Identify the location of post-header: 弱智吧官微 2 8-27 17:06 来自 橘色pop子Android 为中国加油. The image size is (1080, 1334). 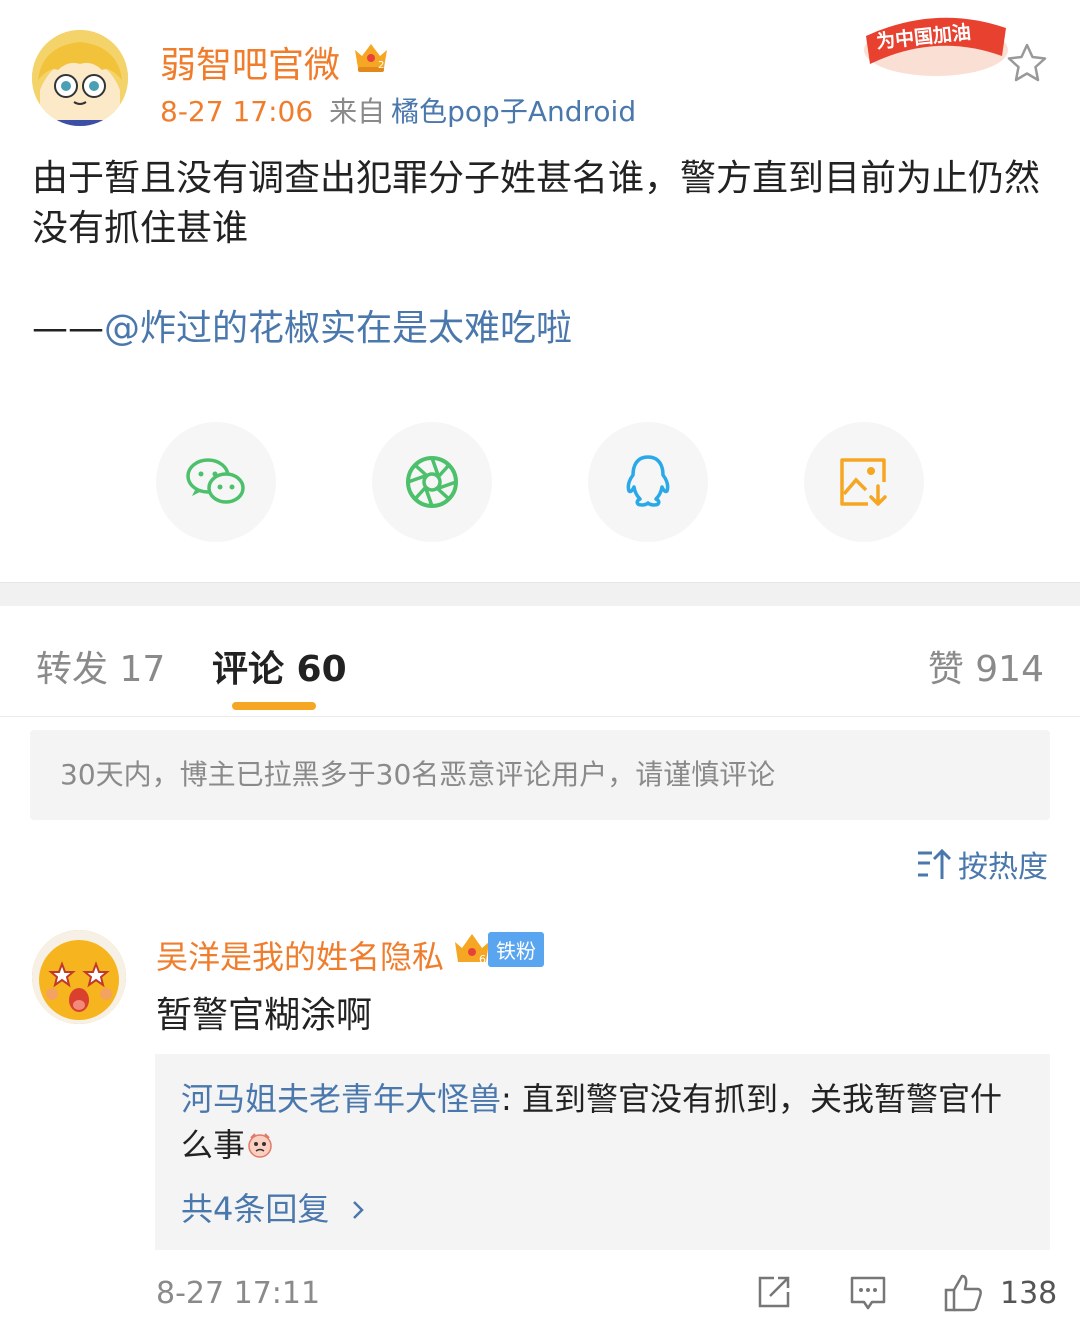
(540, 70).